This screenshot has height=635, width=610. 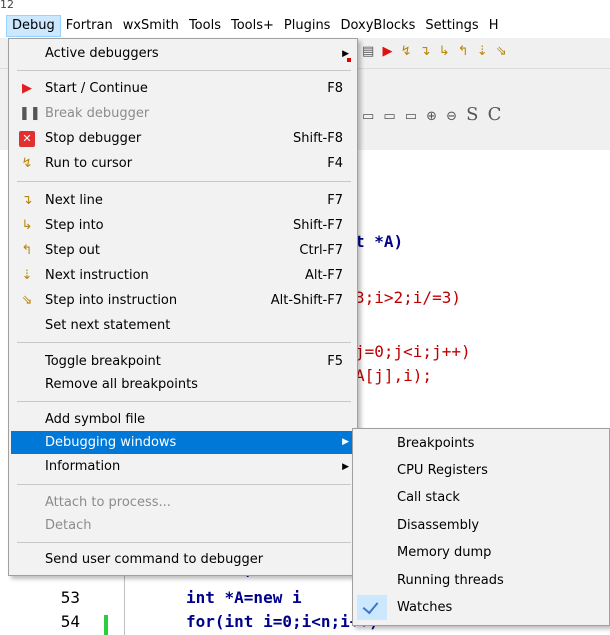 What do you see at coordinates (33, 26) in the screenshot?
I see `menu-debug: Debug` at bounding box center [33, 26].